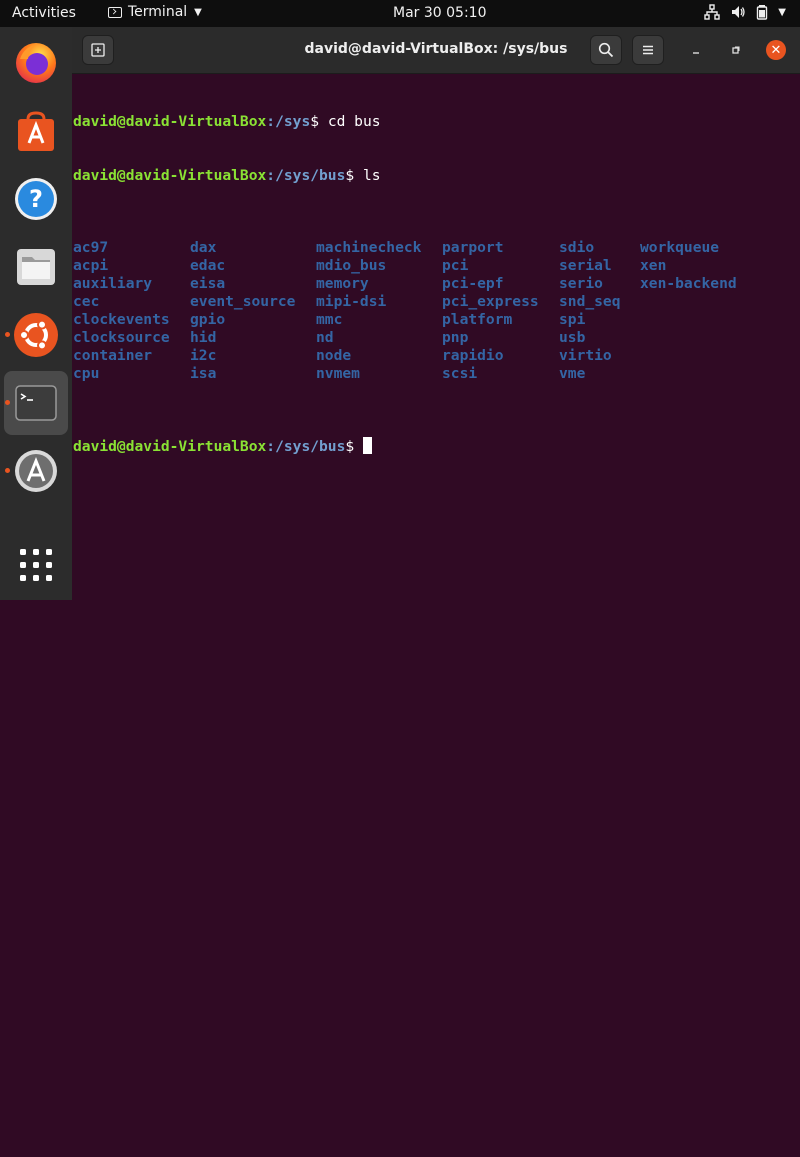 The image size is (800, 1157). Describe the element at coordinates (350, 121) in the screenshot. I see `command-text: cd bus` at that location.